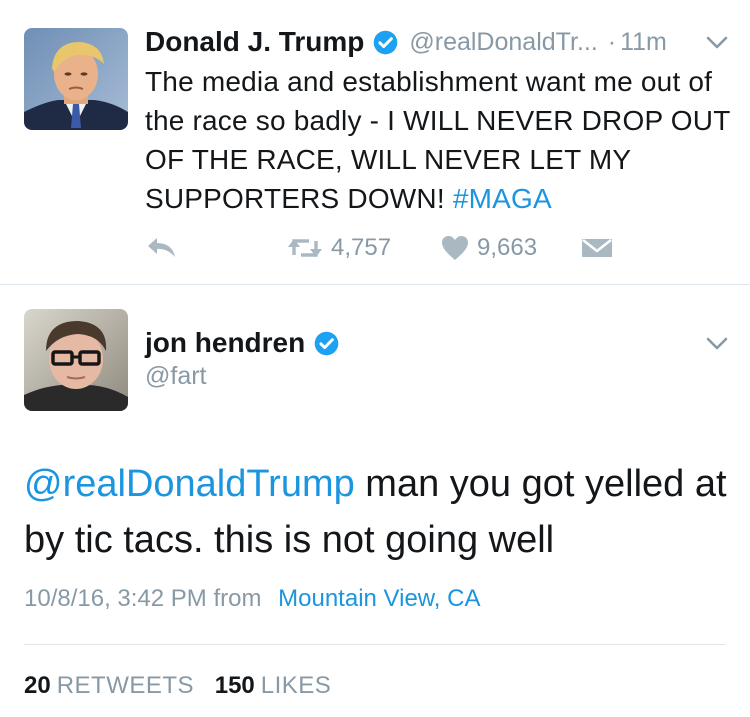 The height and width of the screenshot is (717, 750). What do you see at coordinates (361, 247) in the screenshot?
I see `retweet-count: 4,757` at bounding box center [361, 247].